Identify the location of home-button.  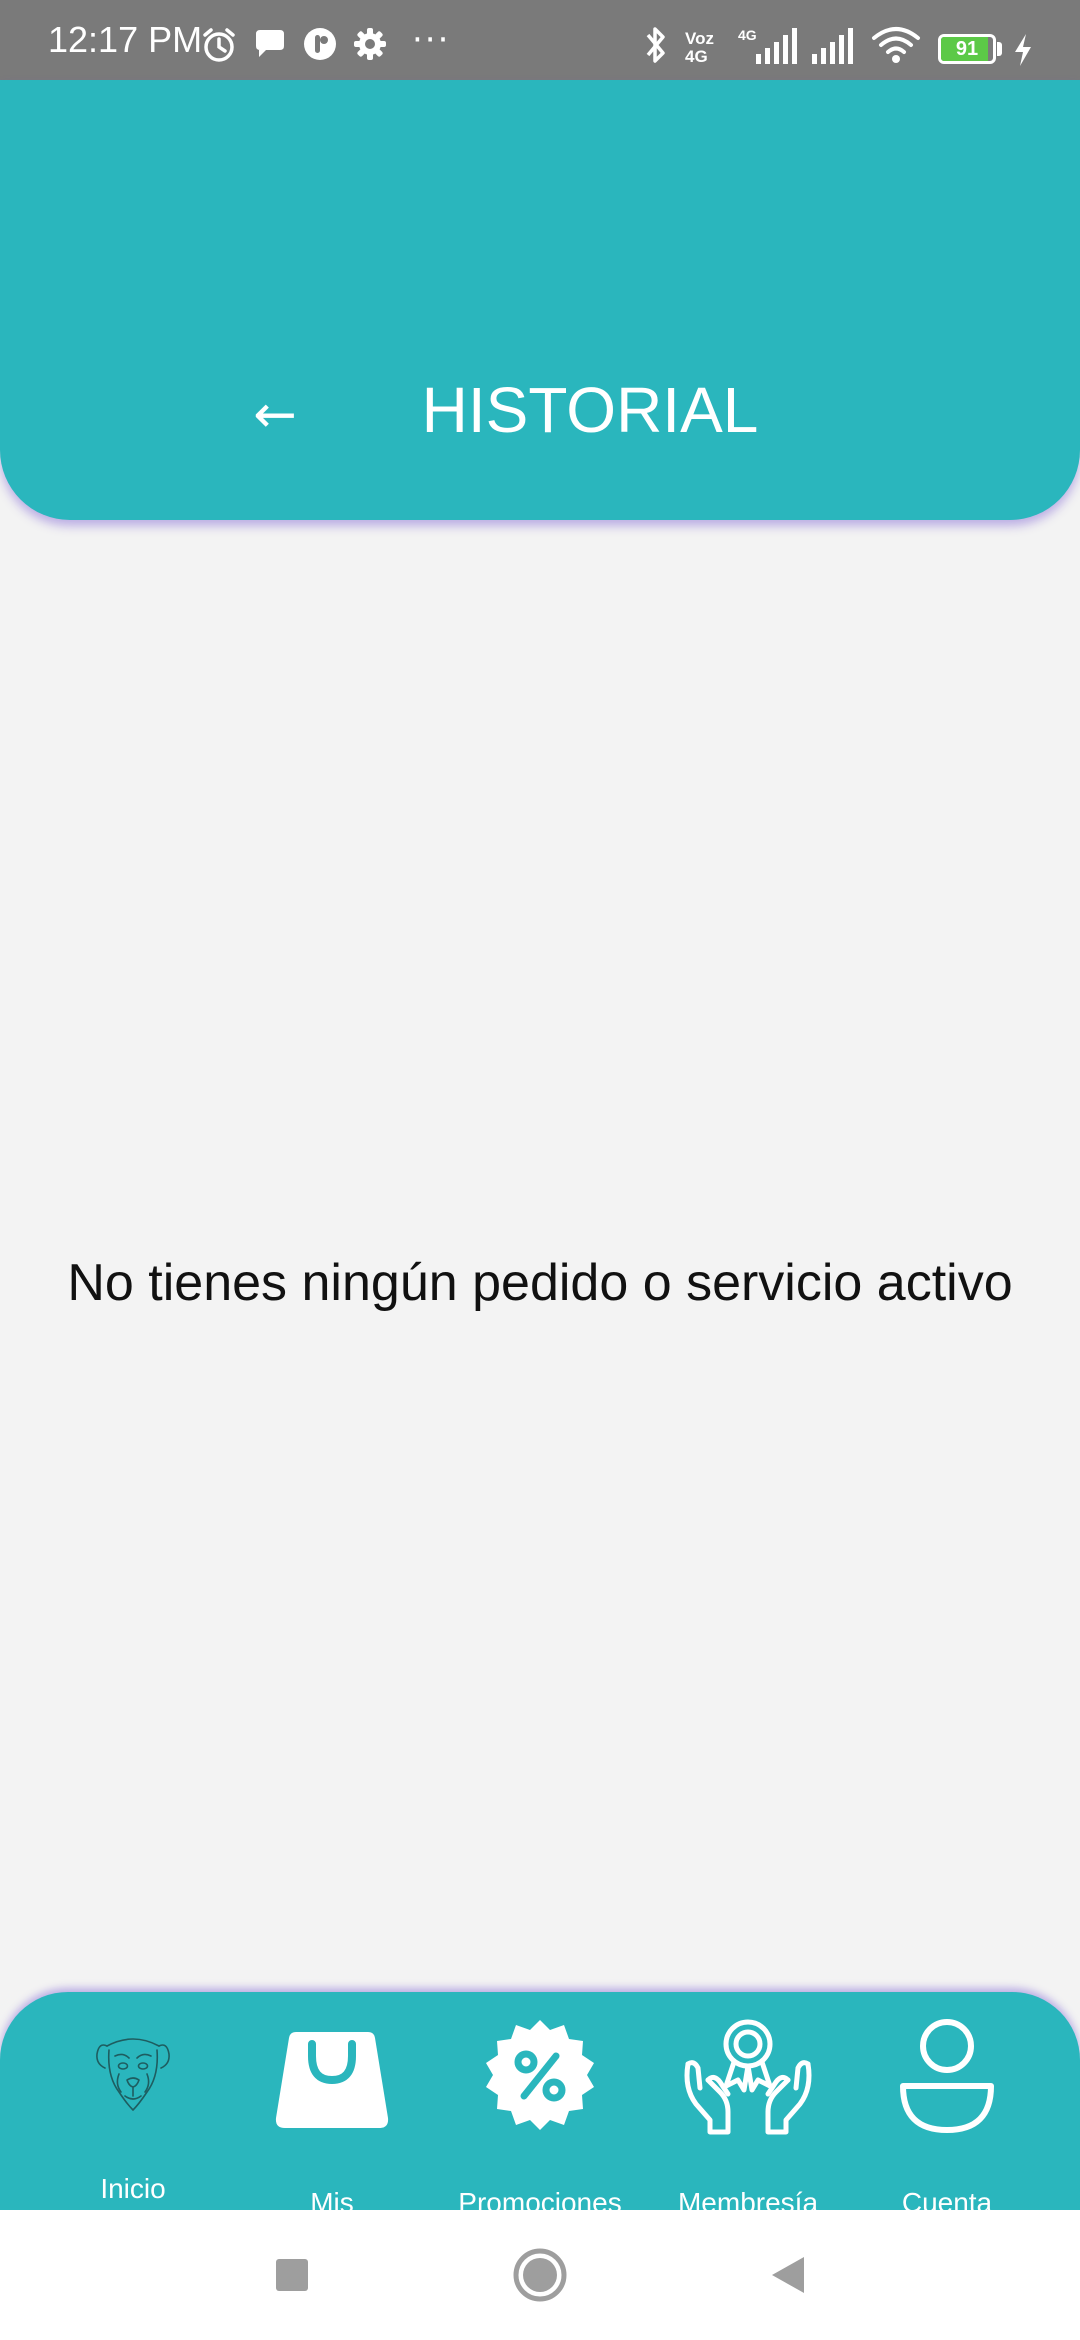
(540, 2275).